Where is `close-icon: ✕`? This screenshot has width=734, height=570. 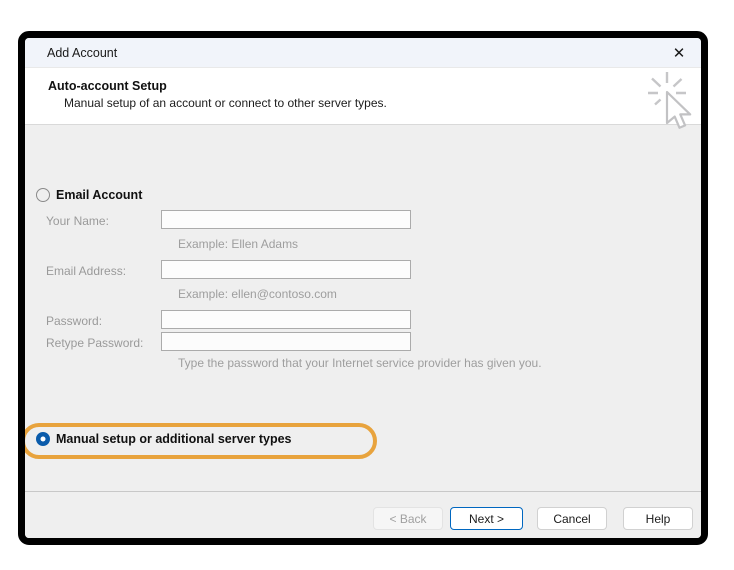
close-icon: ✕ is located at coordinates (679, 53).